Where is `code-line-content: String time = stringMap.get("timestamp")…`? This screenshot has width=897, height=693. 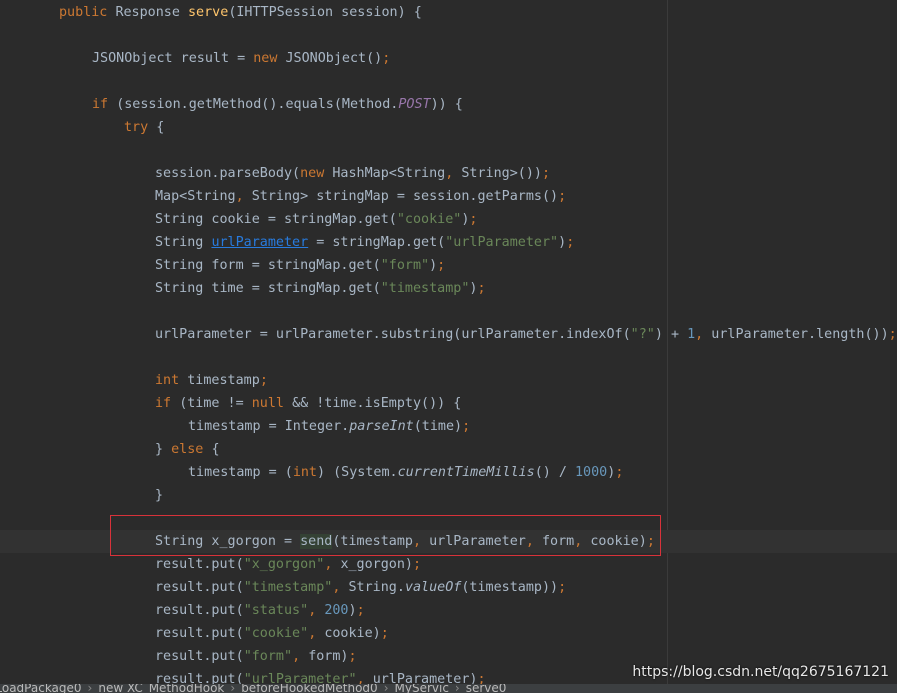
code-line-content: String time = stringMap.get("timestamp")… is located at coordinates (320, 288).